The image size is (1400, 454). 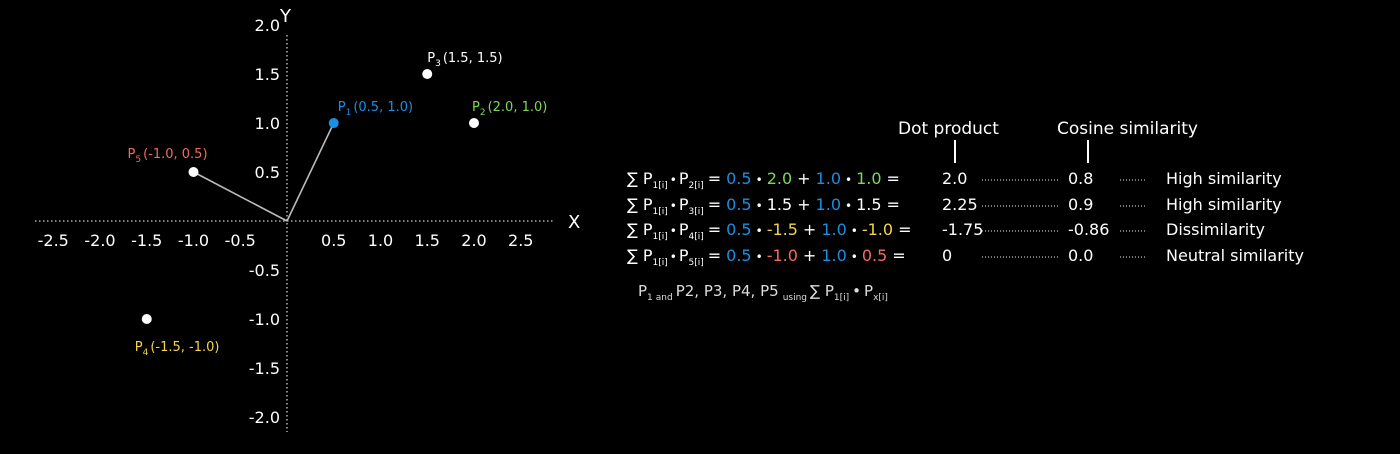 I want to click on footnote: P1 and P2, P3, P4, P5 using ∑ P1[i] • Px[i], so click(x=763, y=292).